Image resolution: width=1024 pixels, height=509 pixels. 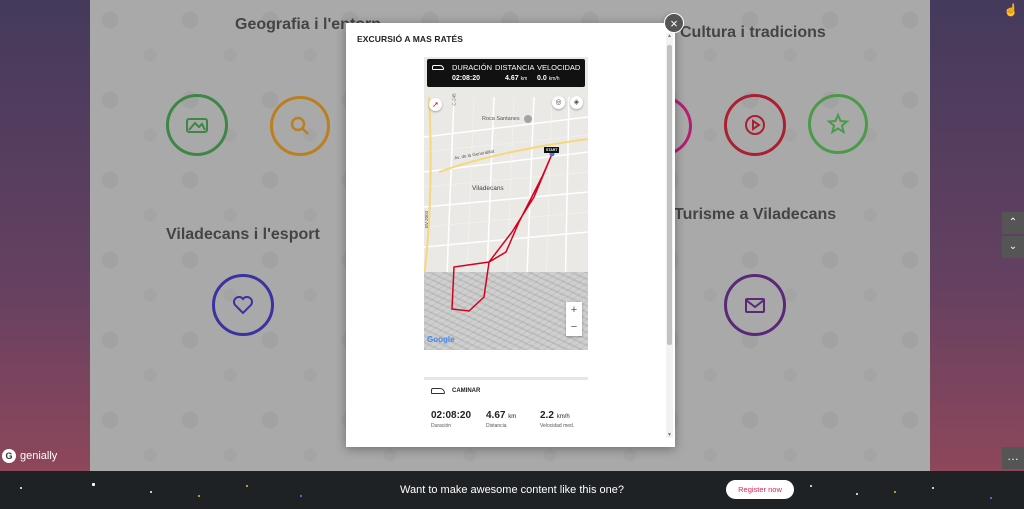 I want to click on modal-scrollbar: ▲ ▼, so click(x=669, y=235).